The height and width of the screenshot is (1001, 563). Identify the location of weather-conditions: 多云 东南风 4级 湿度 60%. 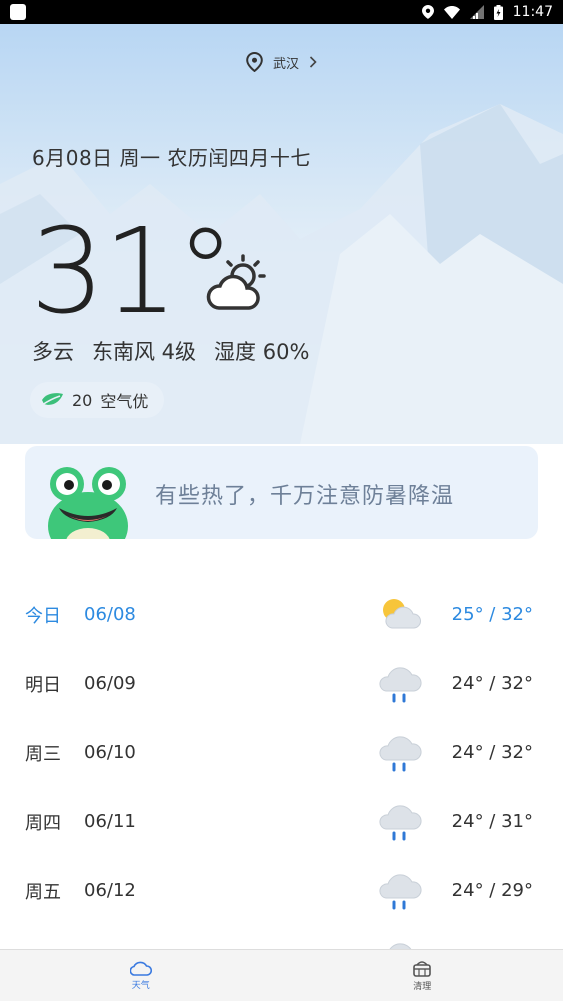
(170, 351).